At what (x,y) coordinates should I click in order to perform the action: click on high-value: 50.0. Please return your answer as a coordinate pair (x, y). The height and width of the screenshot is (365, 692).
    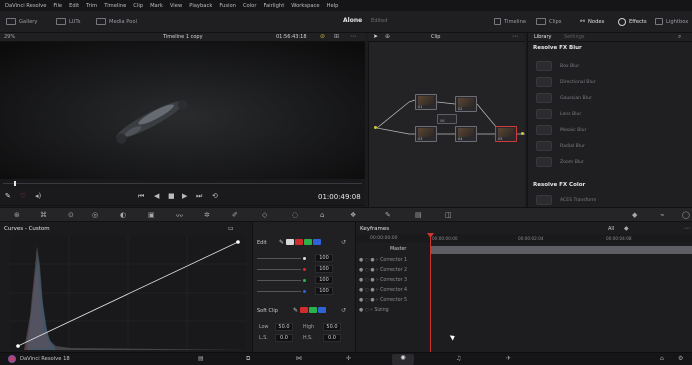
    Looking at the image, I should click on (332, 327).